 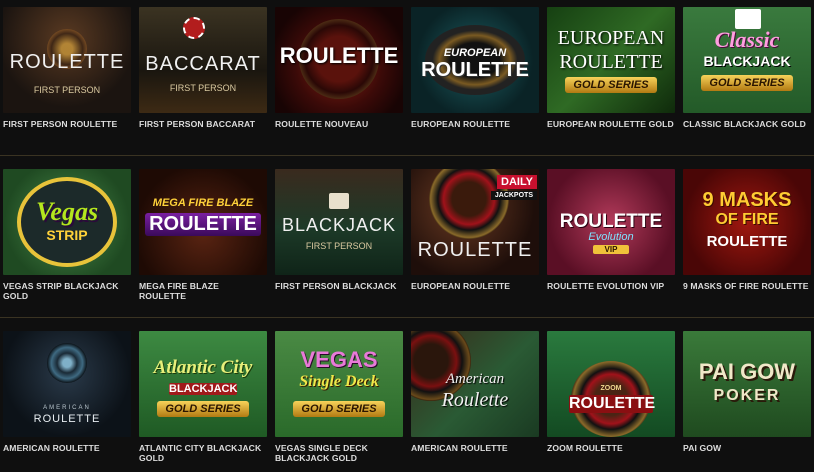 What do you see at coordinates (339, 286) in the screenshot?
I see `game-title: FIRST PERSON BLACKJACK` at bounding box center [339, 286].